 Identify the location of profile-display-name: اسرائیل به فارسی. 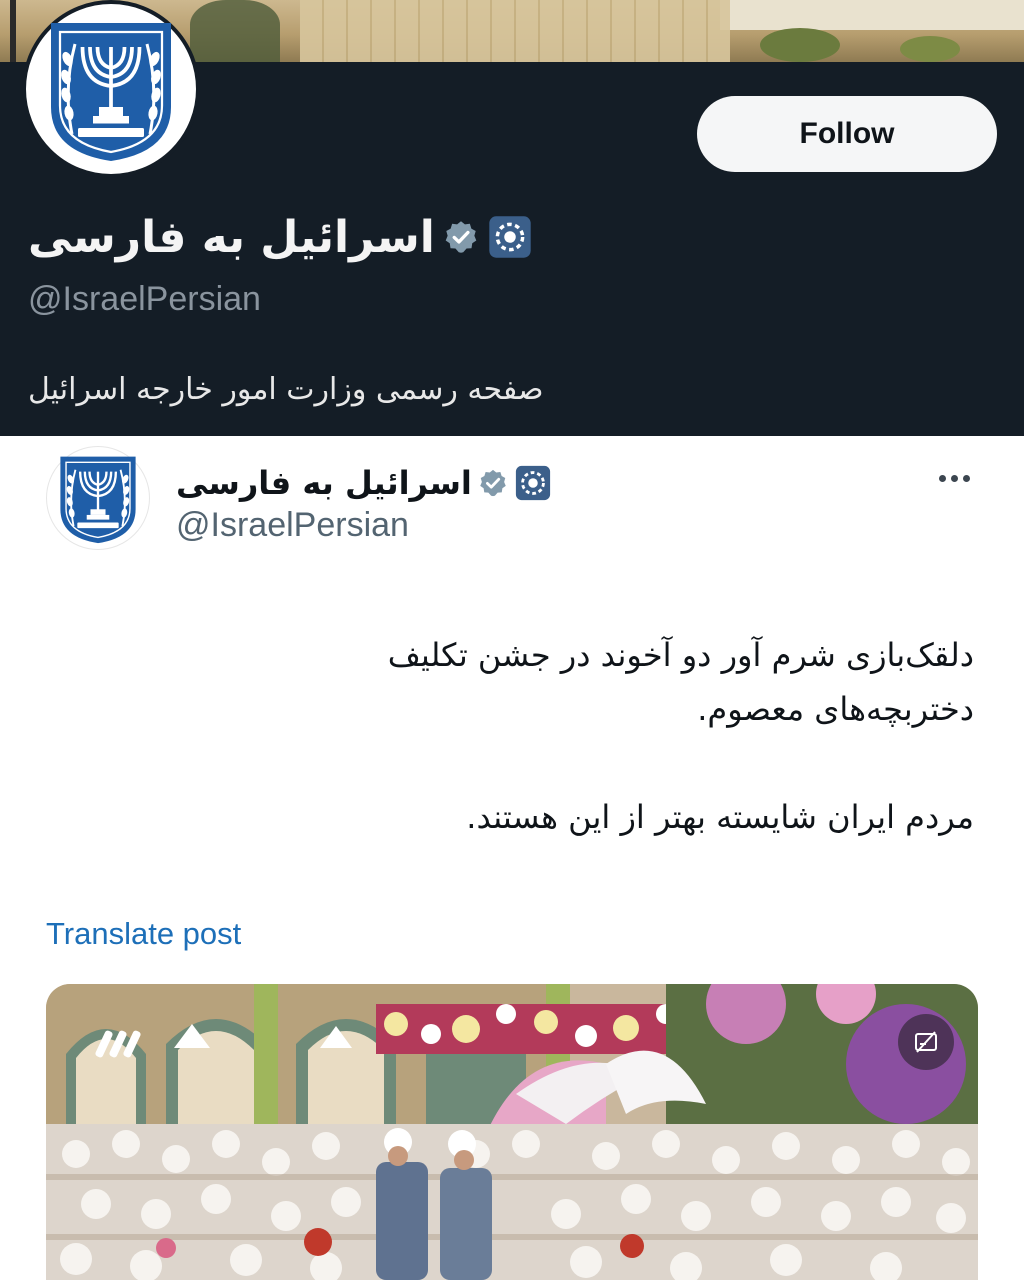
(231, 237).